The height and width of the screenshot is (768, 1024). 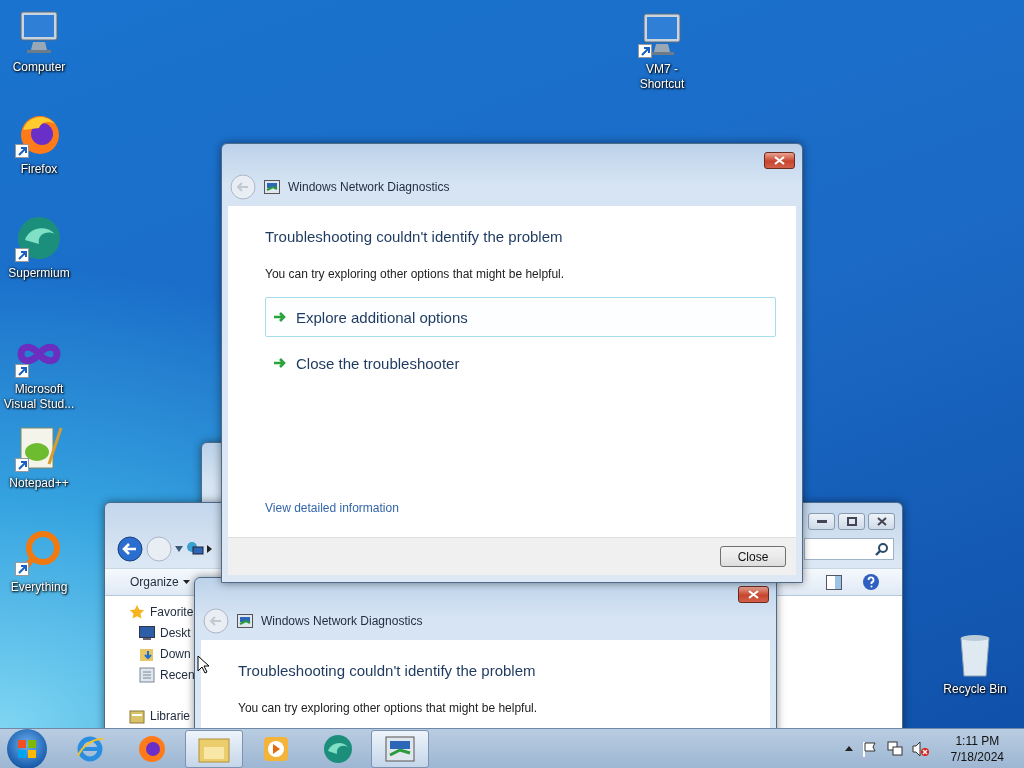 What do you see at coordinates (920, 748) in the screenshot?
I see `muted-speaker-icon` at bounding box center [920, 748].